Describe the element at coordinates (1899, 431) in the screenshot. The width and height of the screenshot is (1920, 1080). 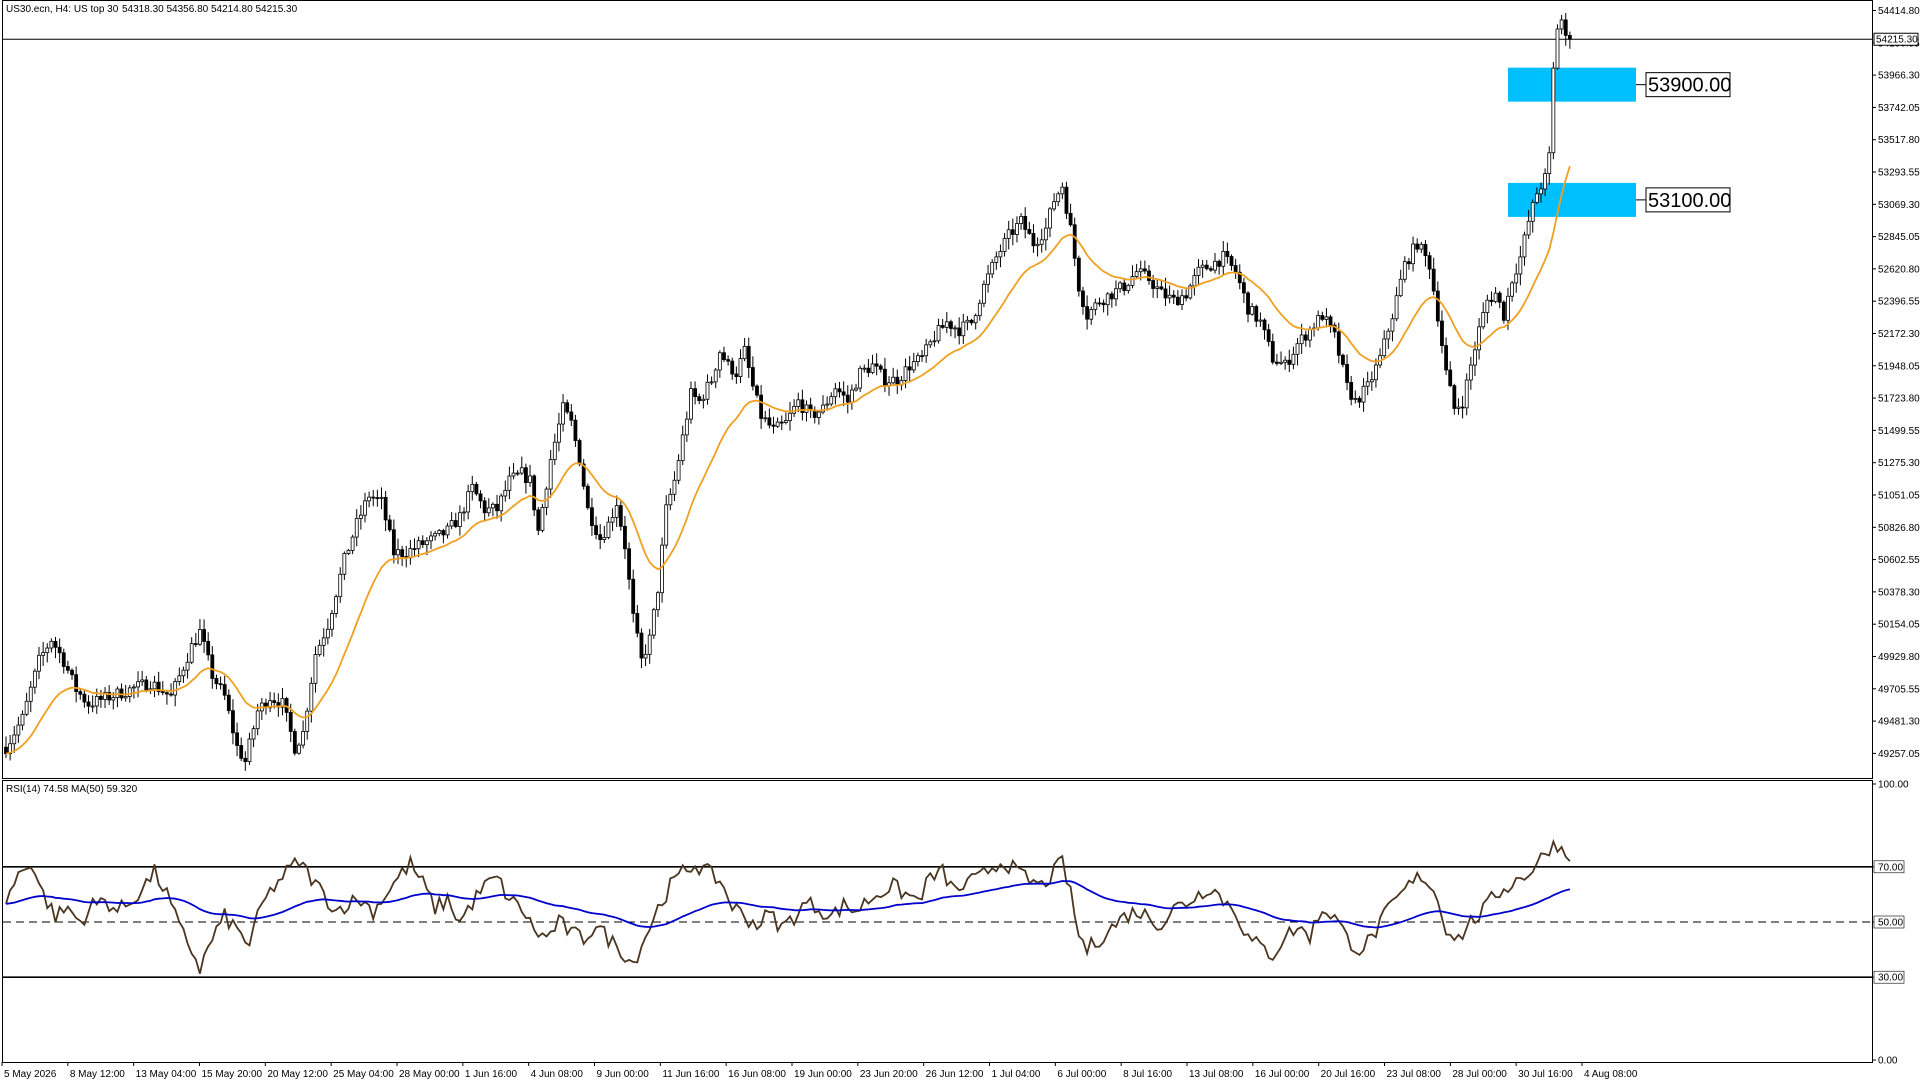
I see `price-tick-label: 51499.55` at that location.